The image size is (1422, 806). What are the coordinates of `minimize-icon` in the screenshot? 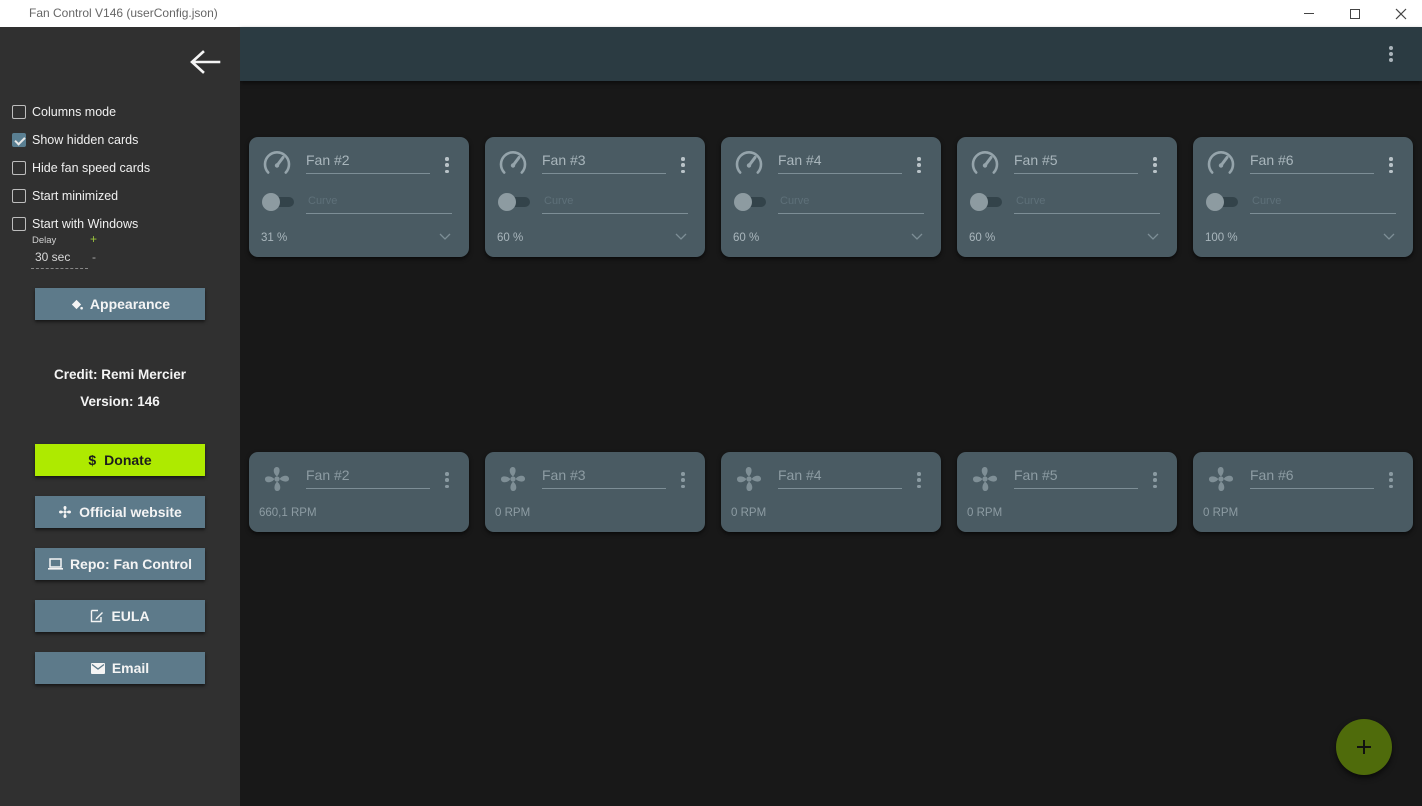 It's located at (1309, 13).